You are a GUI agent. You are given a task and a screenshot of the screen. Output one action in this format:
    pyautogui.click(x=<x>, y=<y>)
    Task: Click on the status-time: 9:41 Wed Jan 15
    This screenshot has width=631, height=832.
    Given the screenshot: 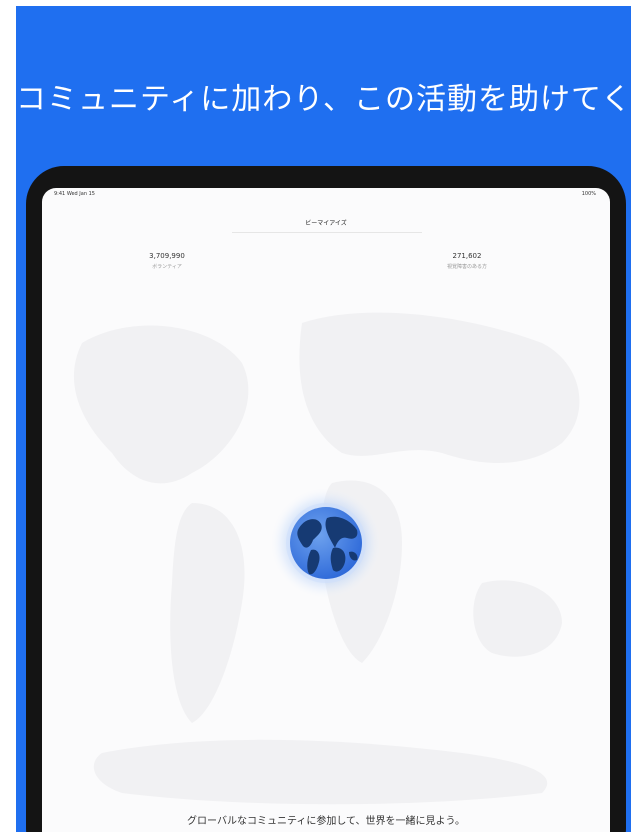 What is the action you would take?
    pyautogui.click(x=74, y=194)
    